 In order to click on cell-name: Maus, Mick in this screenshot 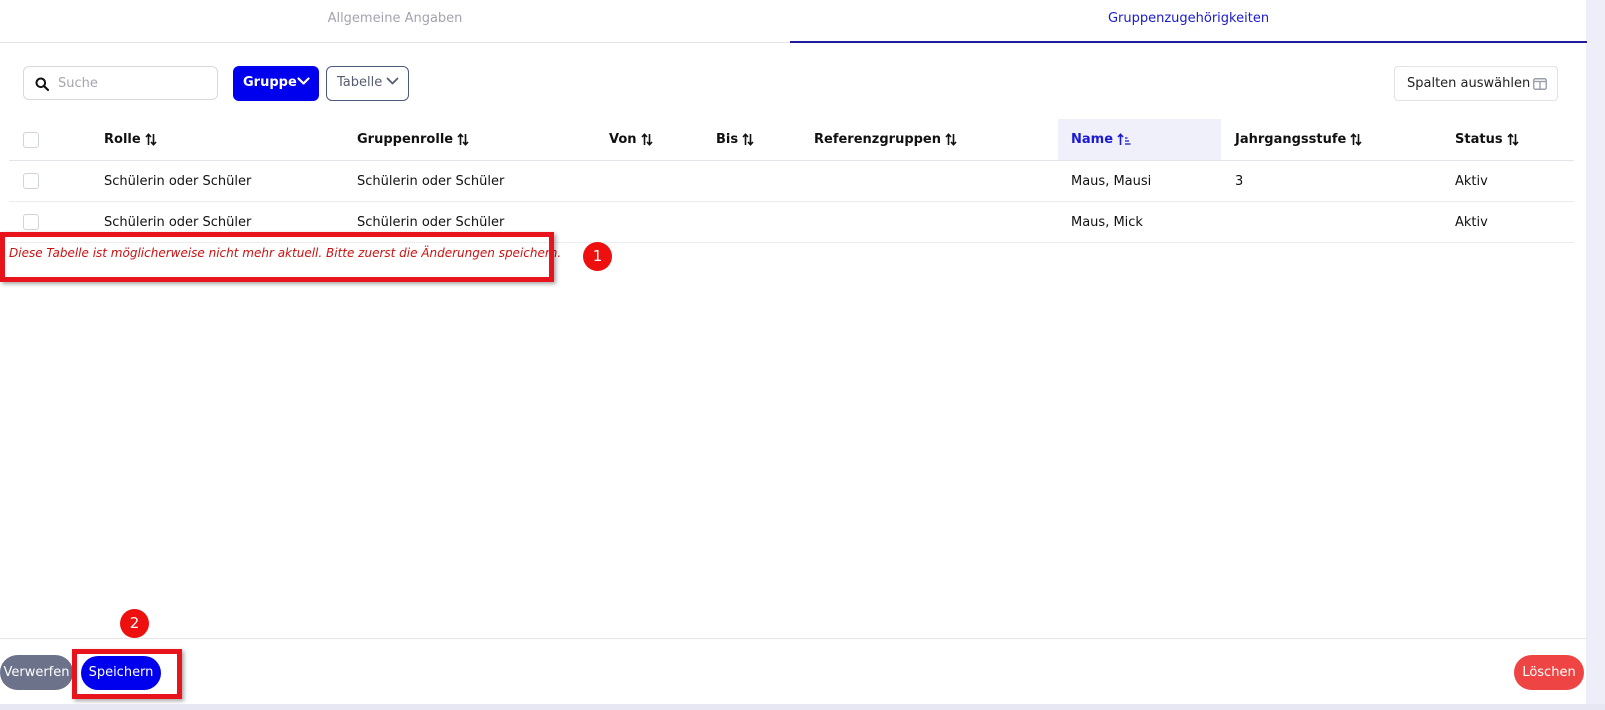, I will do `click(1107, 222)`.